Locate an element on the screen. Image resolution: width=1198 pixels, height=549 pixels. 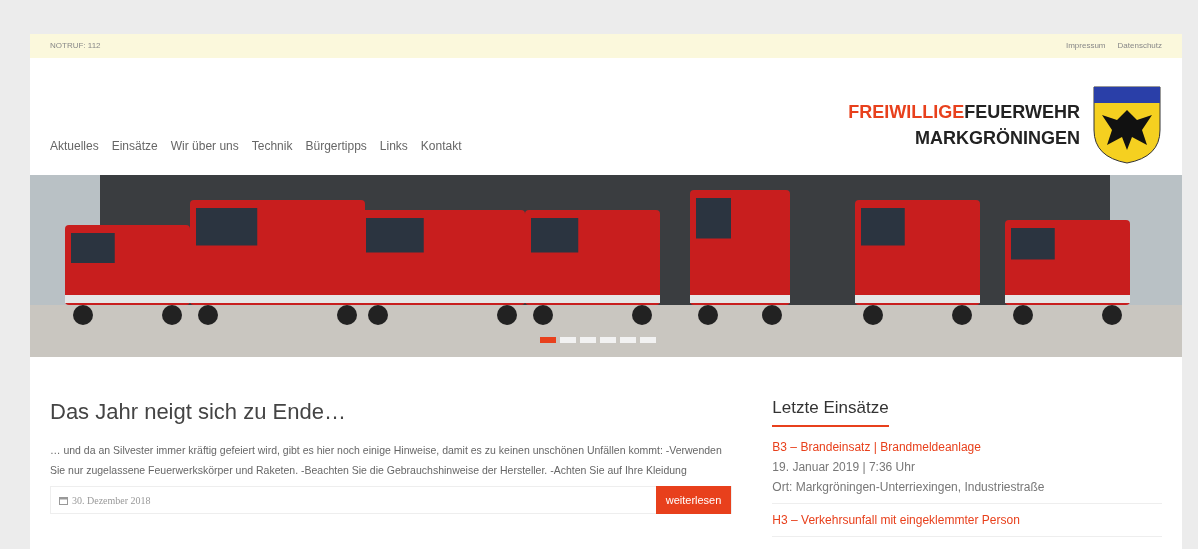
logo-title: FREIWILLIGEFEUERWEHR is located at coordinates (964, 112).